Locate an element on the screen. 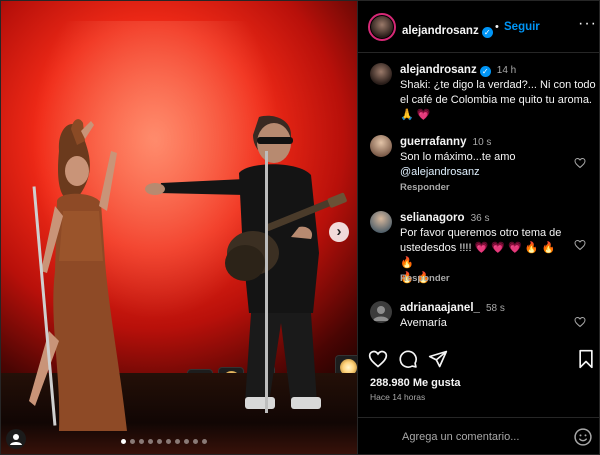 Image resolution: width=600 pixels, height=455 pixels. default-avatar-icon is located at coordinates (381, 313).